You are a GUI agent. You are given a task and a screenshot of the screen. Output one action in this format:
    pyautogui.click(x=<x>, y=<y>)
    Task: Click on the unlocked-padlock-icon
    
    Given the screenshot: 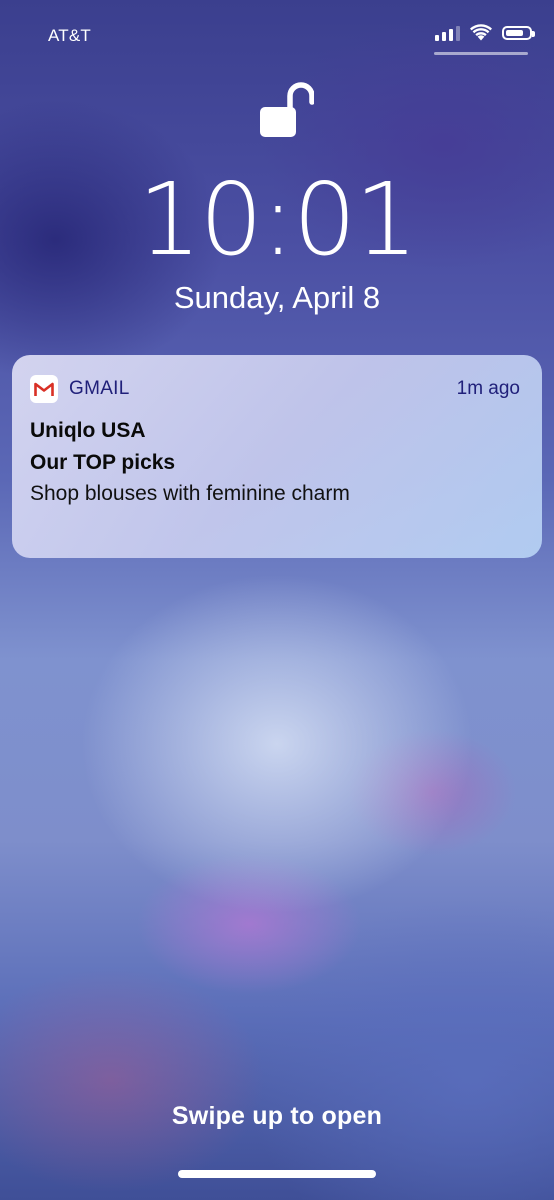 What is the action you would take?
    pyautogui.click(x=287, y=109)
    